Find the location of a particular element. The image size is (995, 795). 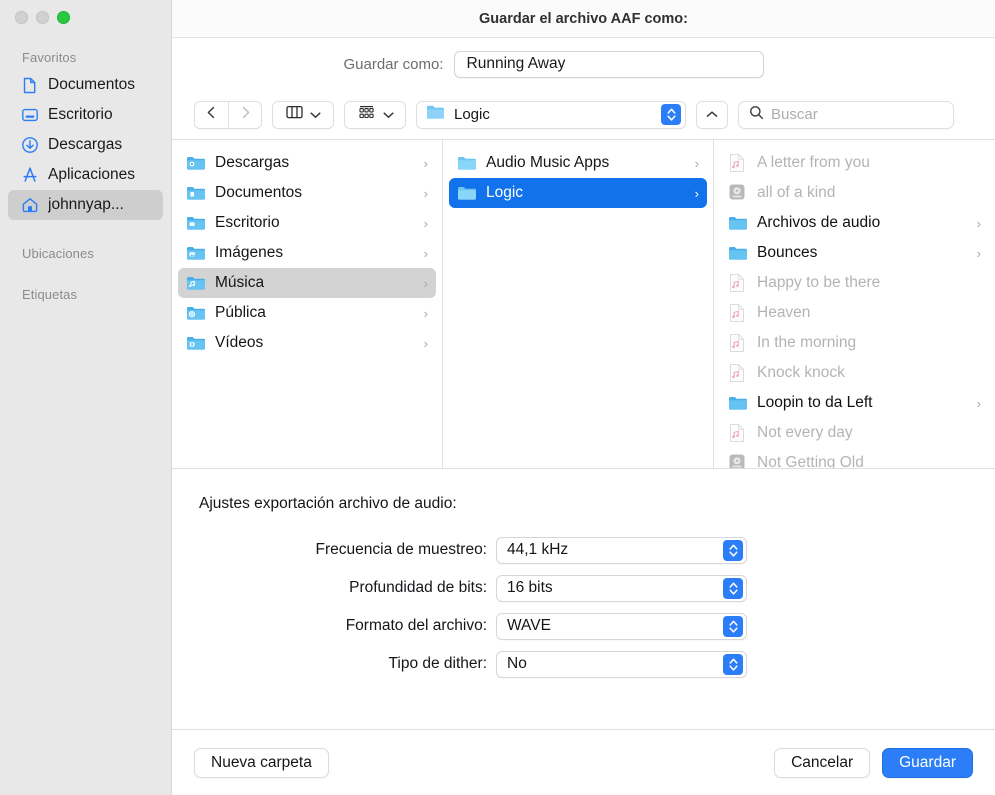

list-item: Imágenes › is located at coordinates (307, 253).